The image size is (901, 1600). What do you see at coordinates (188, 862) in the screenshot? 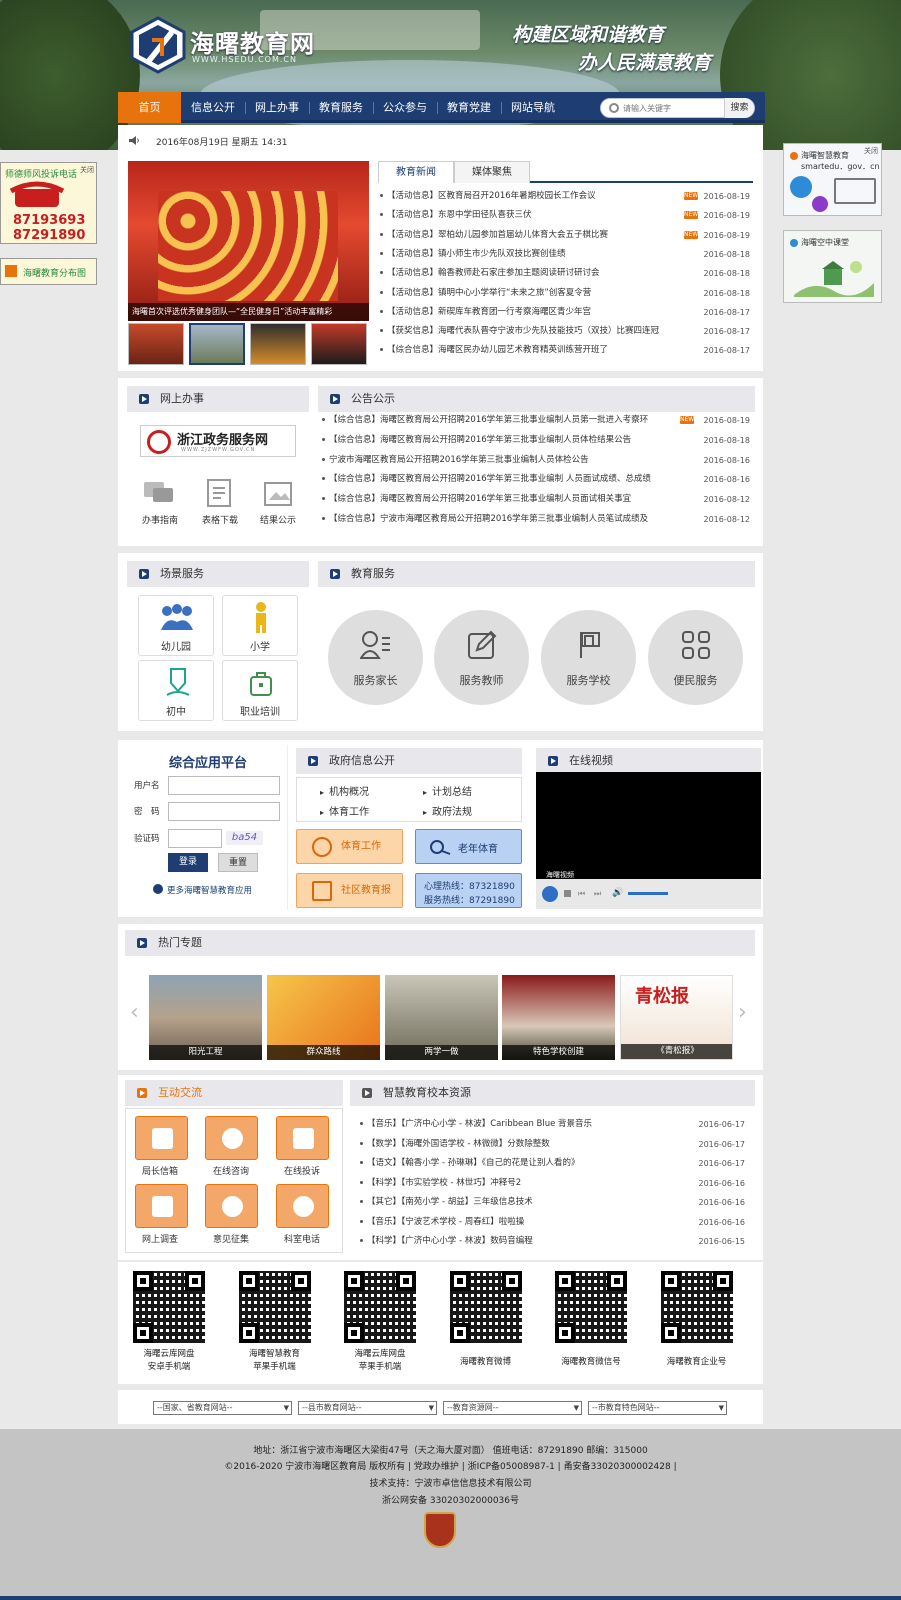
I see `login-button: 登录` at bounding box center [188, 862].